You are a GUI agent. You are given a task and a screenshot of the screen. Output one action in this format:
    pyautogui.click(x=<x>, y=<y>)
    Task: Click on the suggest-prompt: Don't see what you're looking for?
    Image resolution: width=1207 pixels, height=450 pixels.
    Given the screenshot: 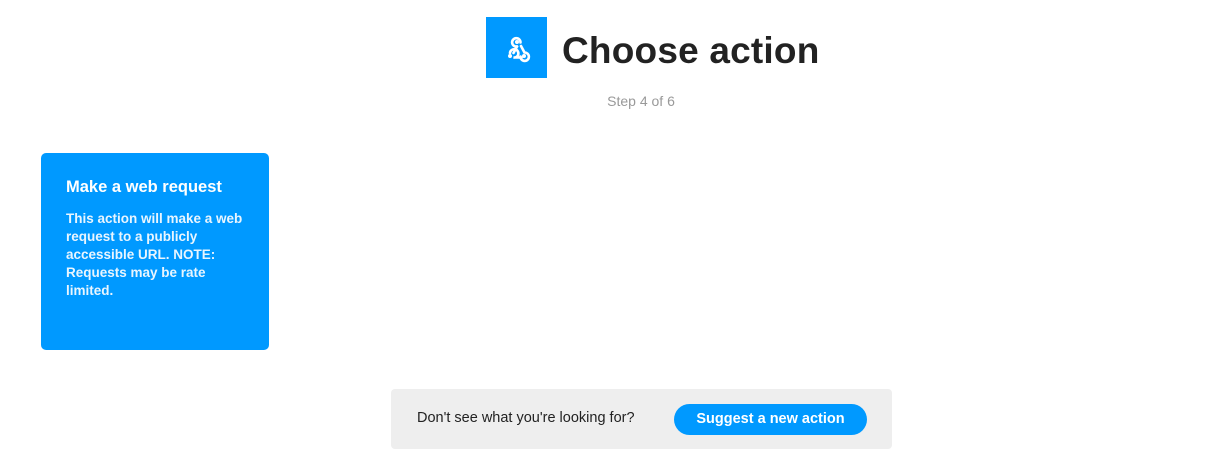 What is the action you would take?
    pyautogui.click(x=526, y=418)
    